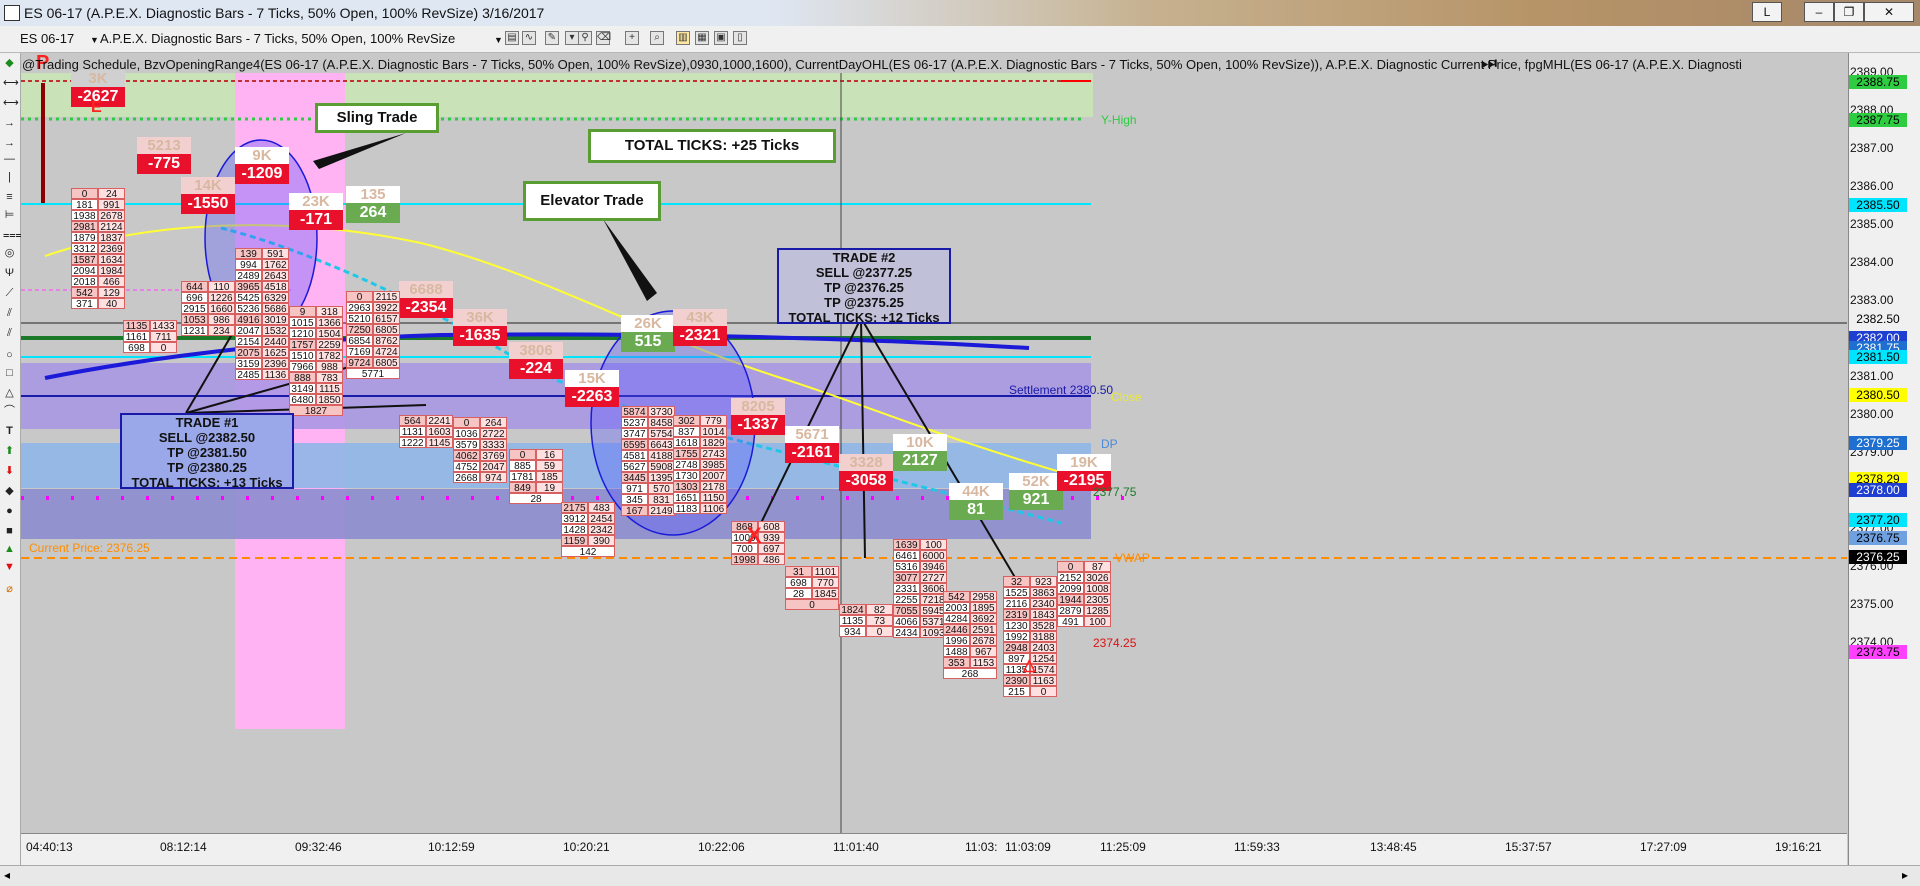 The height and width of the screenshot is (886, 1920). What do you see at coordinates (906, 600) in the screenshot?
I see `footprint-cell: 2255` at bounding box center [906, 600].